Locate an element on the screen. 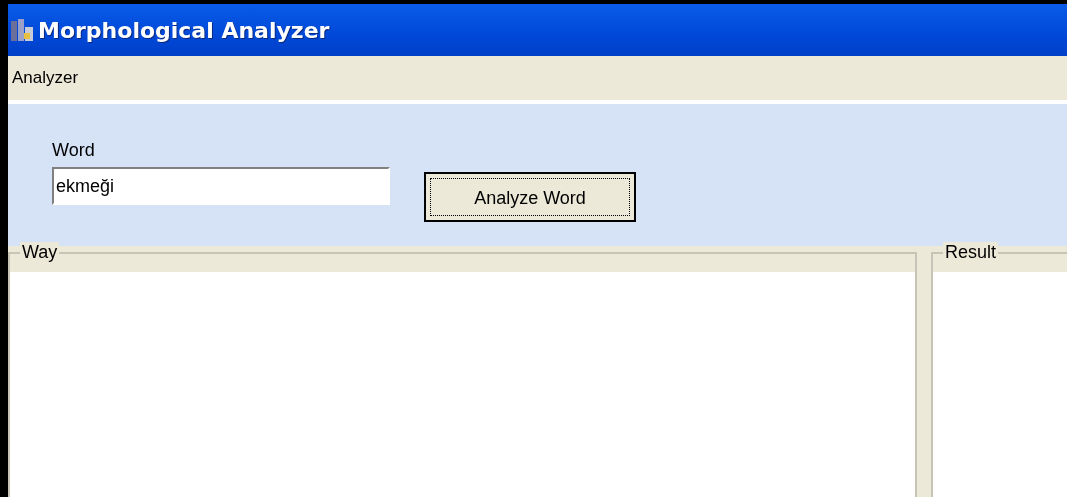 The height and width of the screenshot is (497, 1067). group-title: Way is located at coordinates (40, 252).